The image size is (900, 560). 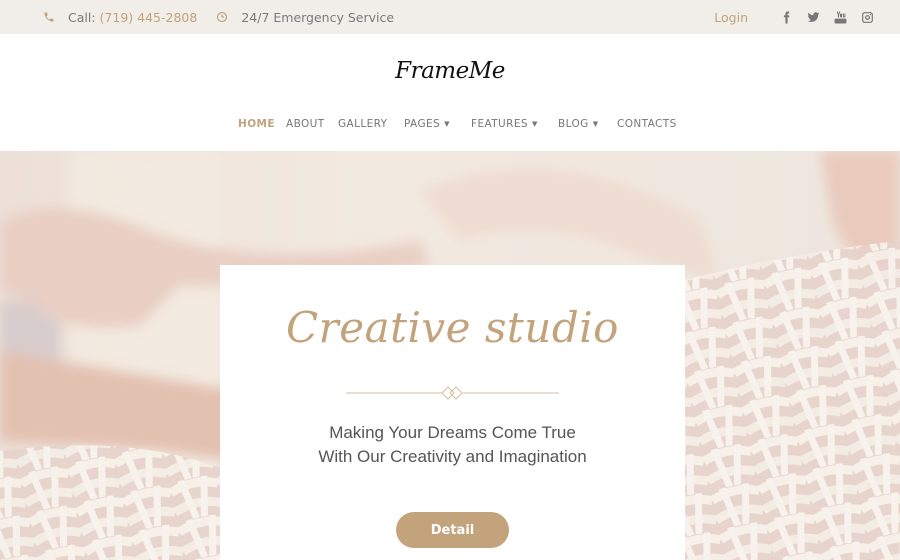 What do you see at coordinates (794, 17) in the screenshot?
I see `topbar-actions: Login` at bounding box center [794, 17].